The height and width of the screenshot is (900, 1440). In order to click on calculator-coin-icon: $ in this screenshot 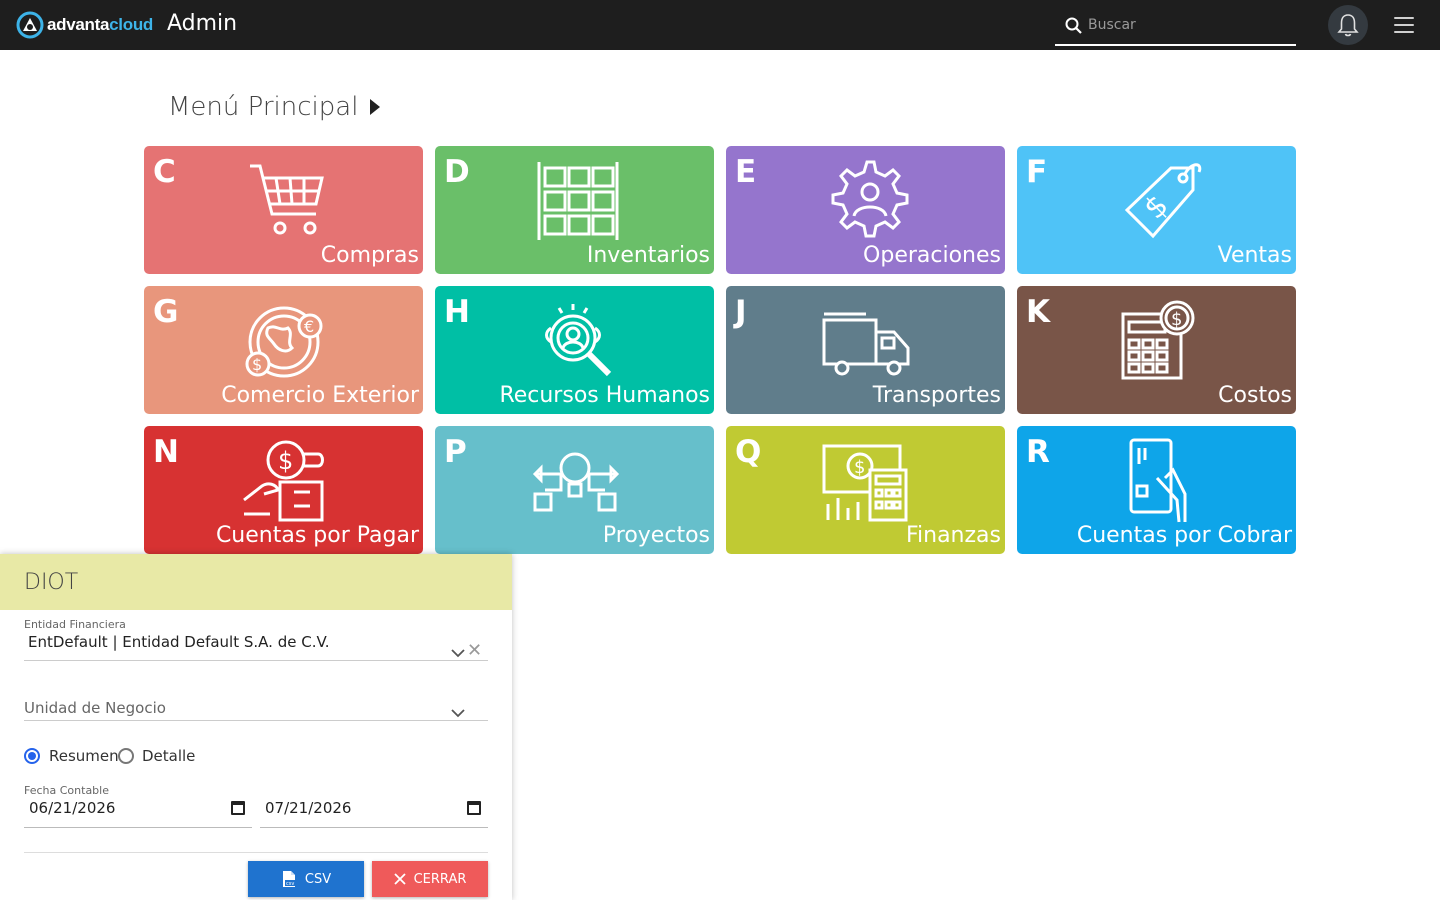, I will do `click(1158, 340)`.